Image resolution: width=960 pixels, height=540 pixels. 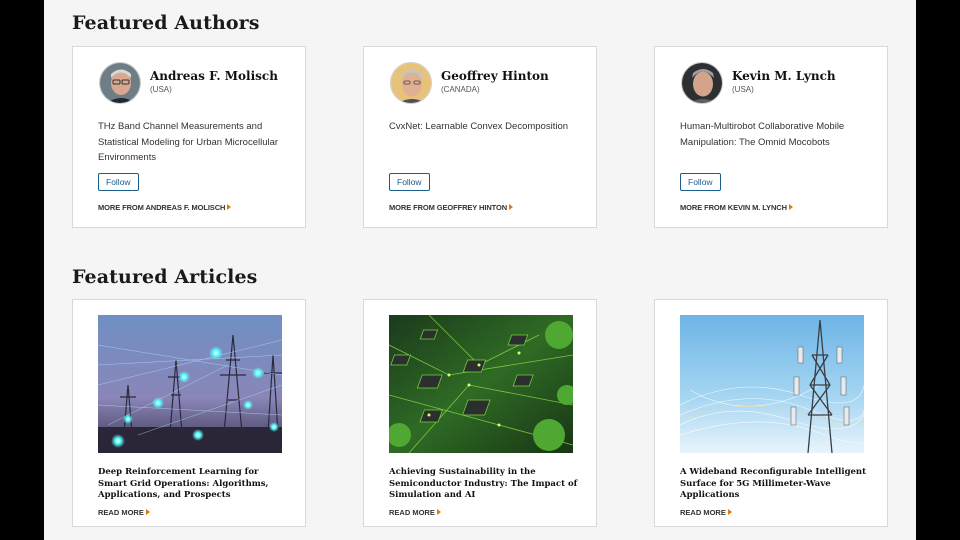 What do you see at coordinates (166, 23) in the screenshot?
I see `featured-authors-heading: Featured Authors` at bounding box center [166, 23].